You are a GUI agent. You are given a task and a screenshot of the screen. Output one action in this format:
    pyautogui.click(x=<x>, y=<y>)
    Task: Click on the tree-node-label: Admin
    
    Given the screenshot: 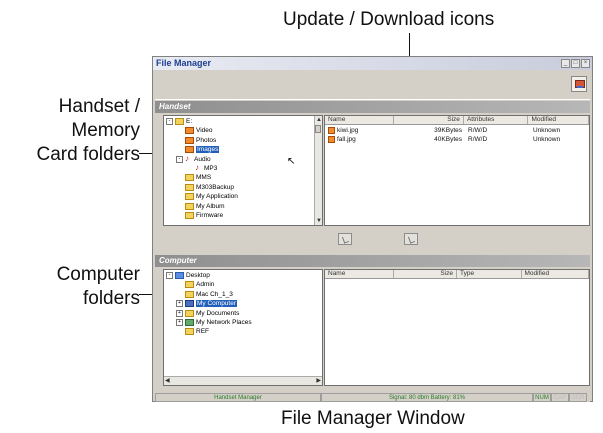 What is the action you would take?
    pyautogui.click(x=205, y=285)
    